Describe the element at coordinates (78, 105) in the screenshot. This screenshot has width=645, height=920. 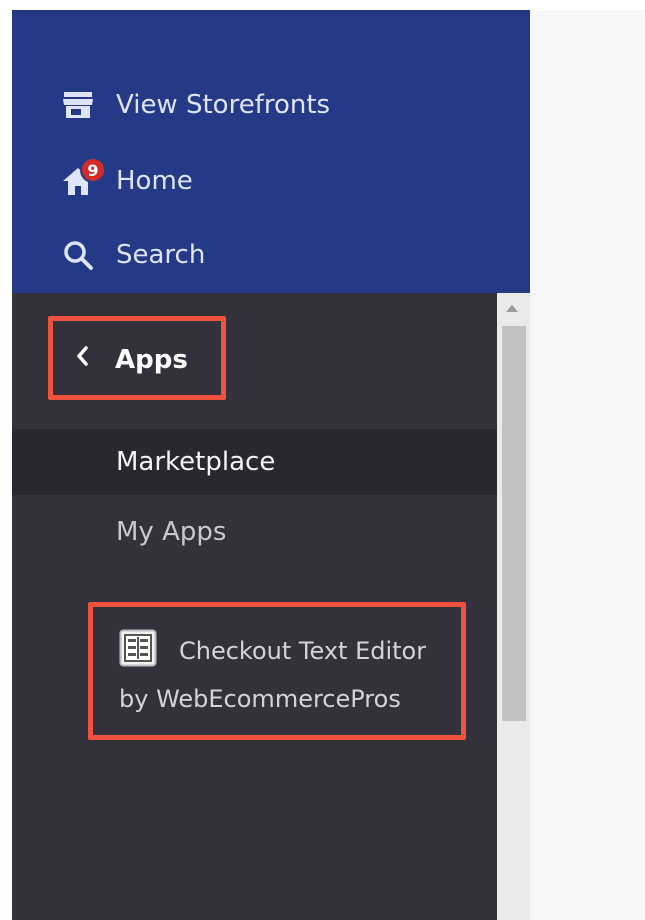
I see `storefront-icon` at that location.